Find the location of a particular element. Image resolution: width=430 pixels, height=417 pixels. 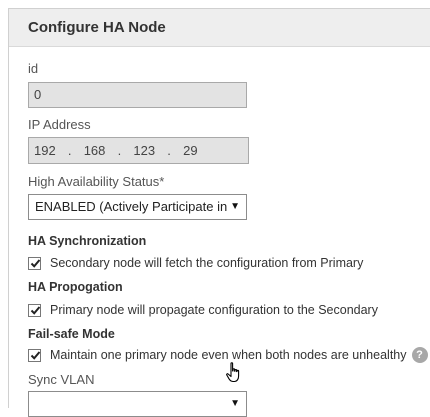

ha-sync-checkbox is located at coordinates (34, 263).